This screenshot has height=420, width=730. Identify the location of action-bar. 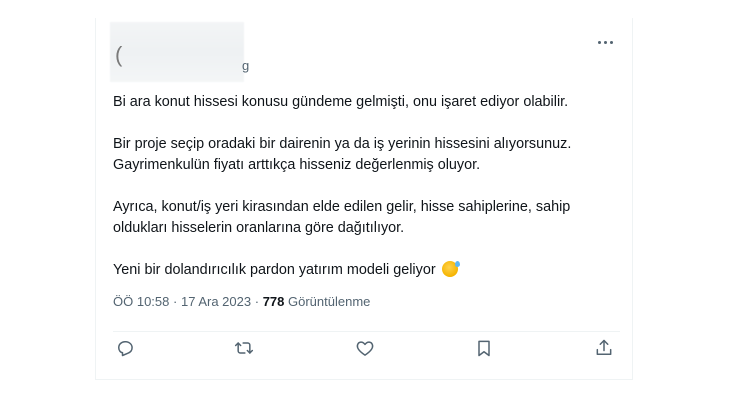
(364, 350).